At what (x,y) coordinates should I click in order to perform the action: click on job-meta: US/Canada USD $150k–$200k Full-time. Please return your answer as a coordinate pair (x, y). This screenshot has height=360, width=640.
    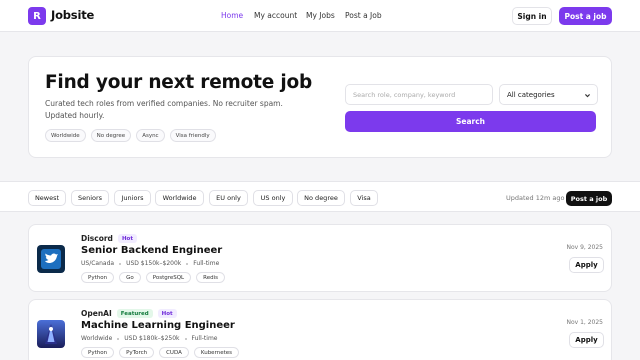
    Looking at the image, I should click on (150, 263).